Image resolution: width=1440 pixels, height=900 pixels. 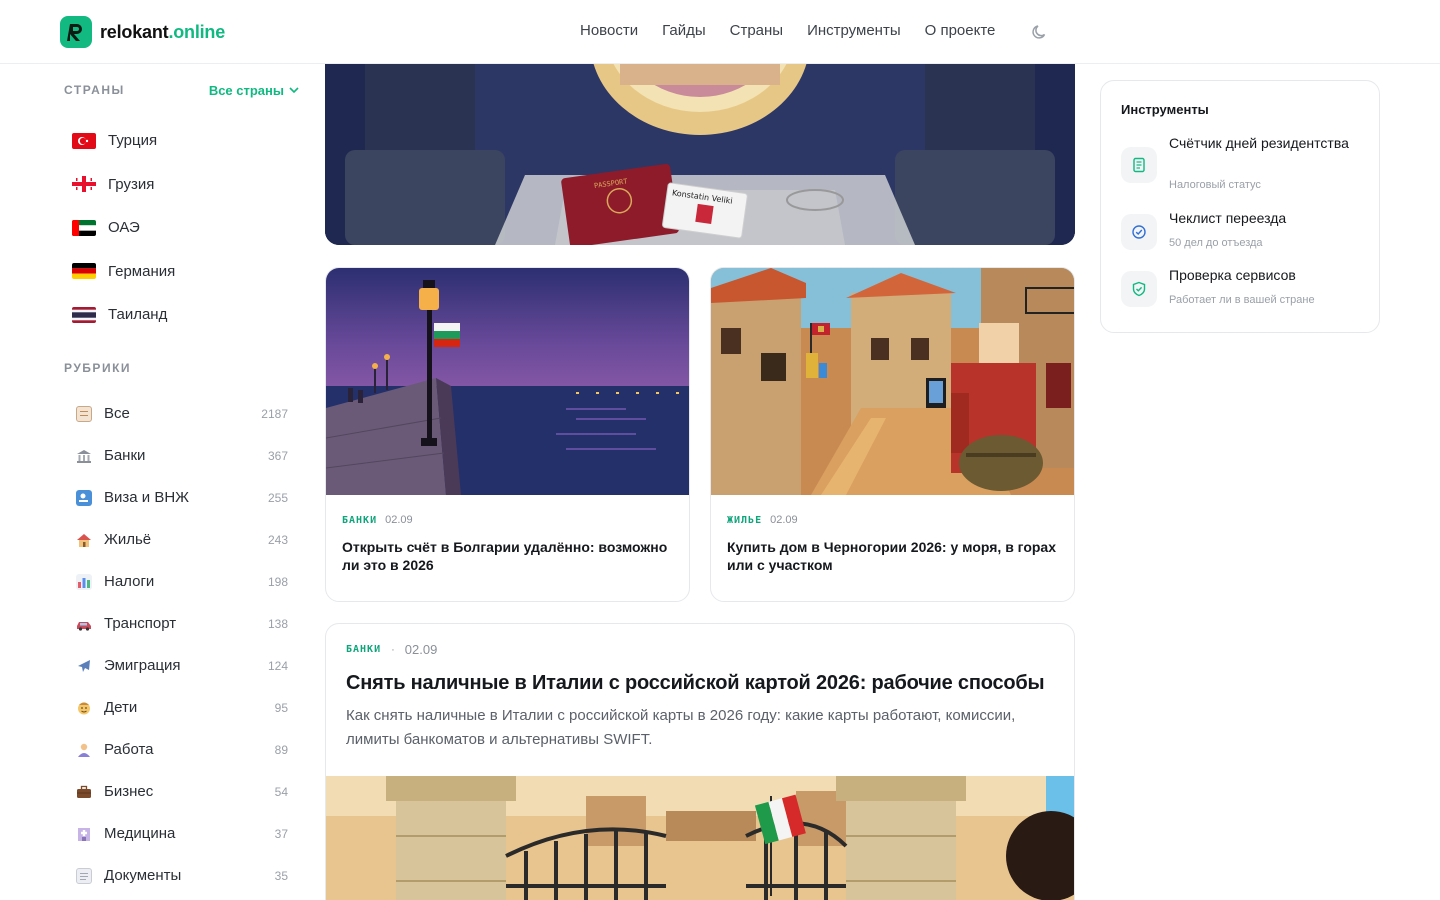 What do you see at coordinates (700, 838) in the screenshot?
I see `card-image-italy` at bounding box center [700, 838].